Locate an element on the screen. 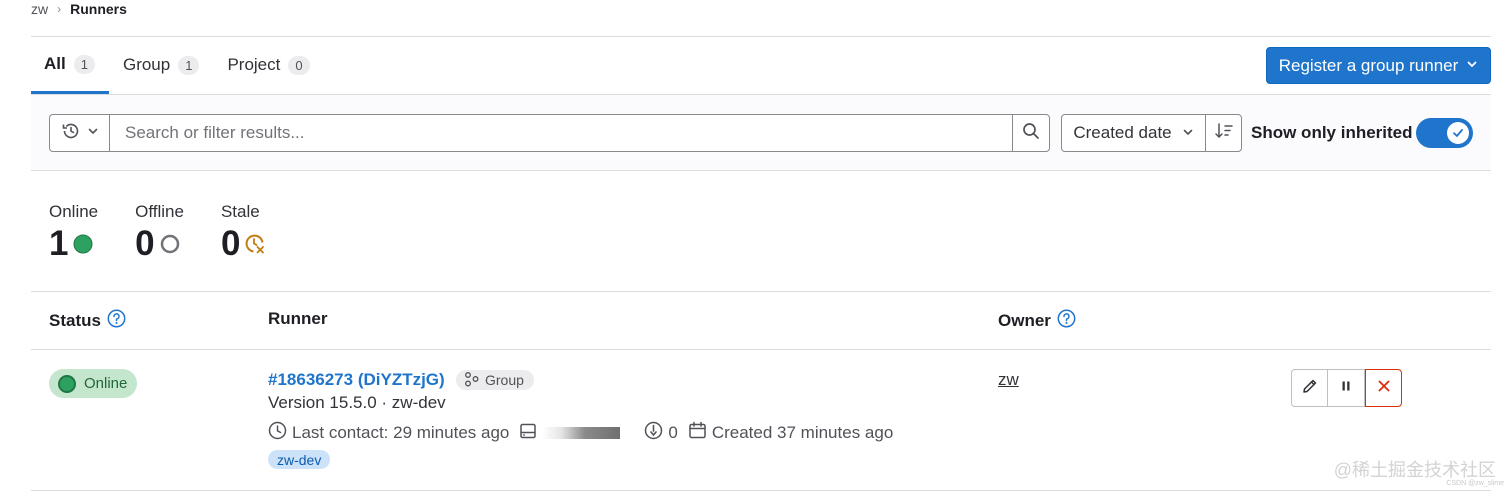 The image size is (1512, 494). tab-project: Project 0 is located at coordinates (268, 65).